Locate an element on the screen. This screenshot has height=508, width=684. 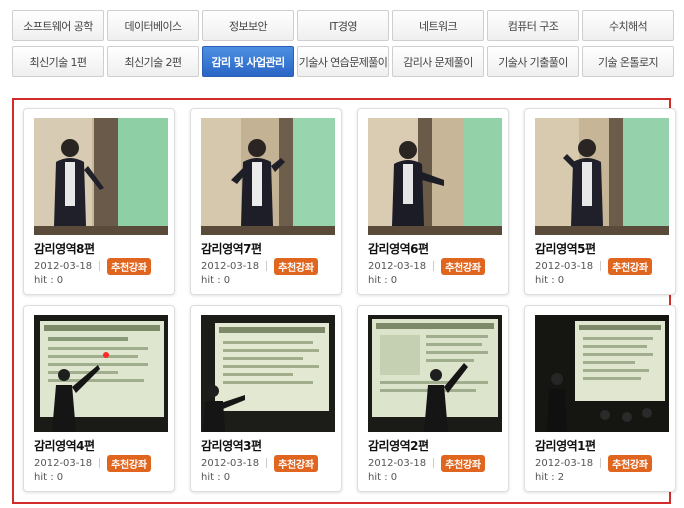
tab-it-management: IT경영 is located at coordinates (343, 25).